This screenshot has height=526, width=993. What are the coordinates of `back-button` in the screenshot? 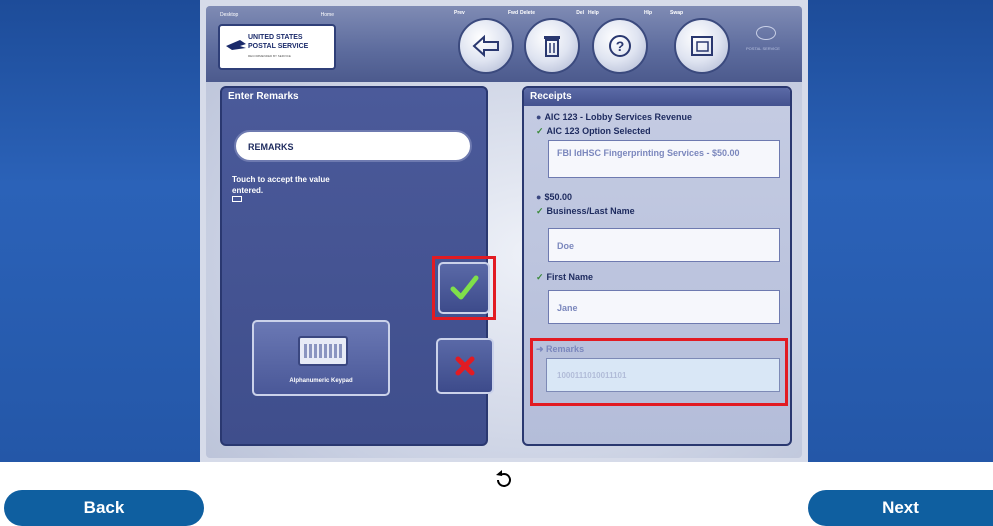 It's located at (486, 46).